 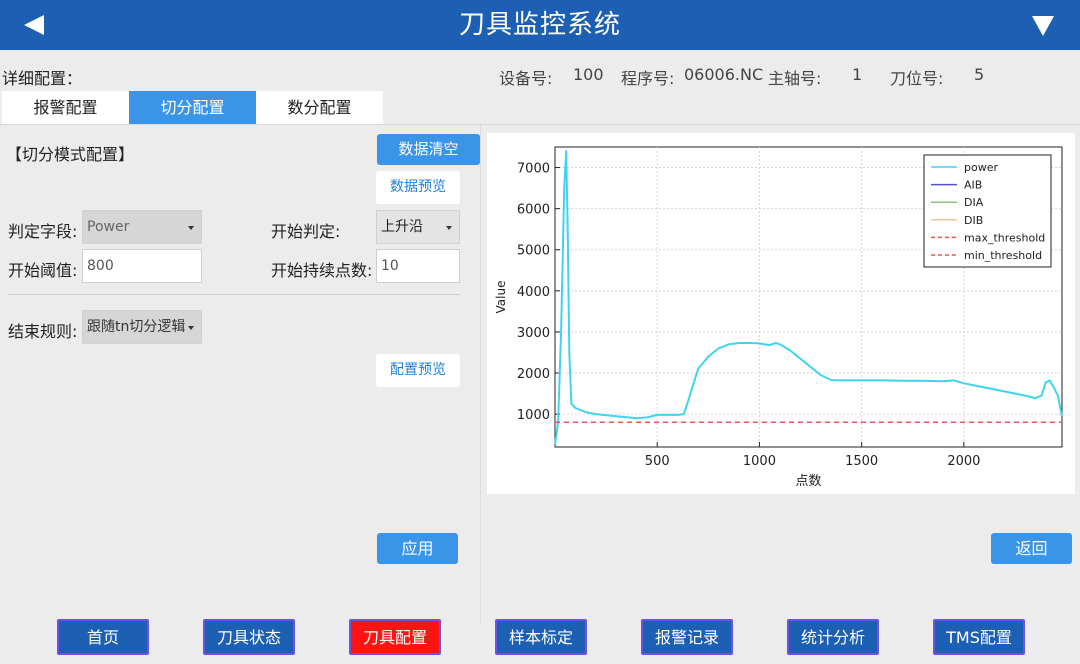 What do you see at coordinates (541, 637) in the screenshot?
I see `nav-sample-calibration: 样本标定` at bounding box center [541, 637].